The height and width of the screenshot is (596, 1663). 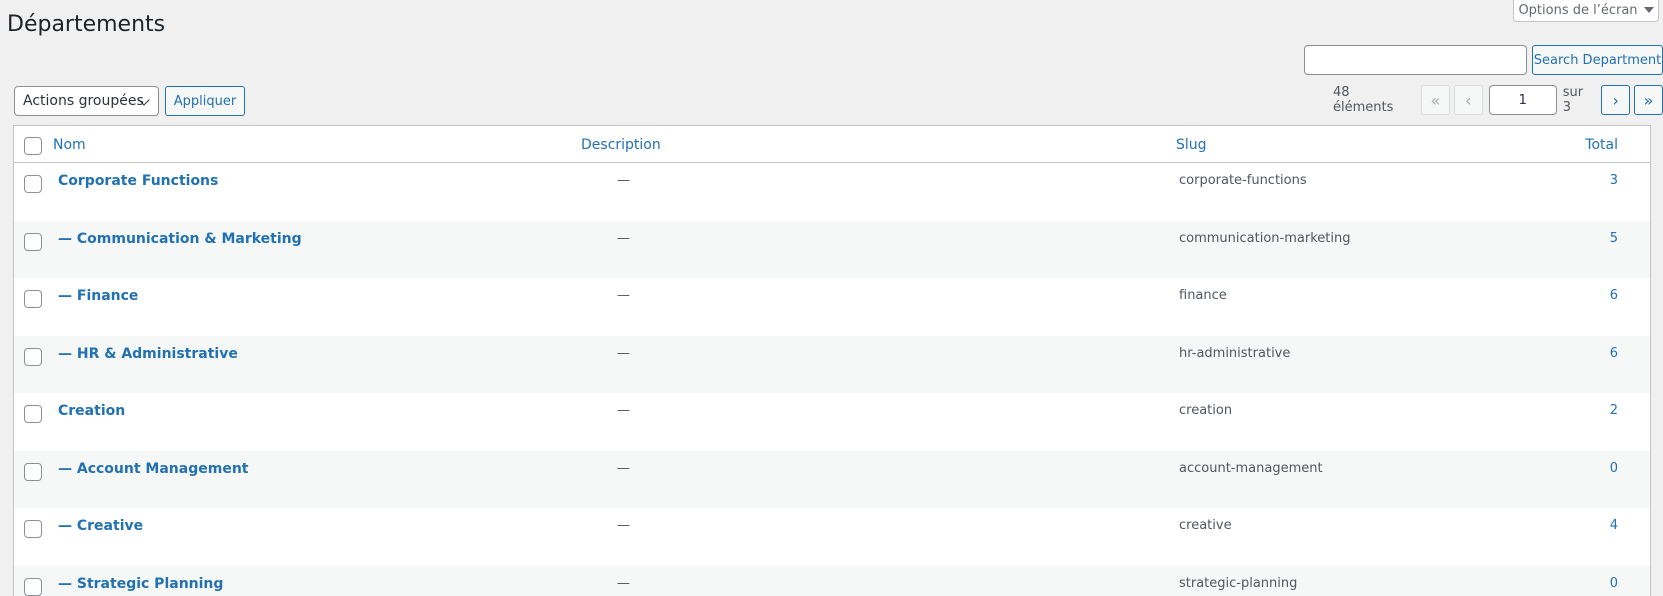 What do you see at coordinates (1238, 583) in the screenshot?
I see `department-slug: strategic-planning` at bounding box center [1238, 583].